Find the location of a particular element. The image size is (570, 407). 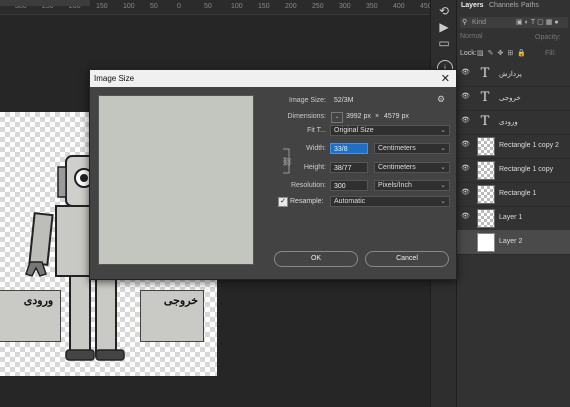

layer-row: 👁 Rectangle 1 copy is located at coordinates (513, 170).